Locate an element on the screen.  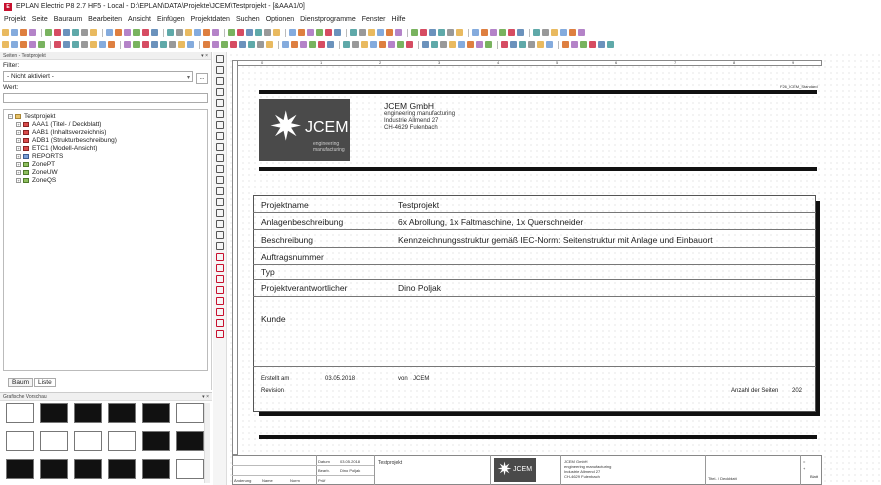
menu-einfuegen: Einfügen is located at coordinates (171, 19).